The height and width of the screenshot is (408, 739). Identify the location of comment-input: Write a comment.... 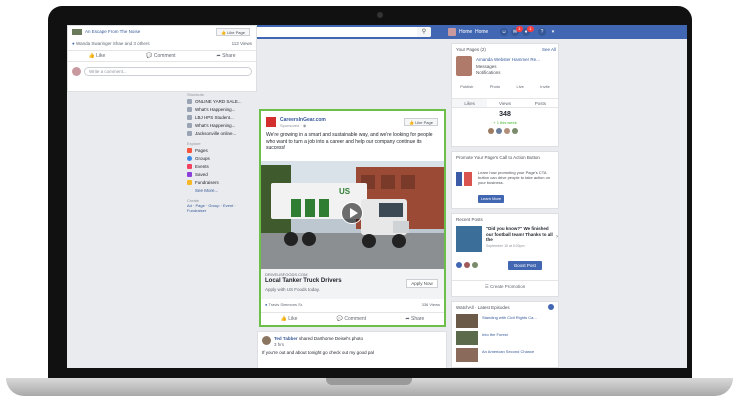
(168, 71).